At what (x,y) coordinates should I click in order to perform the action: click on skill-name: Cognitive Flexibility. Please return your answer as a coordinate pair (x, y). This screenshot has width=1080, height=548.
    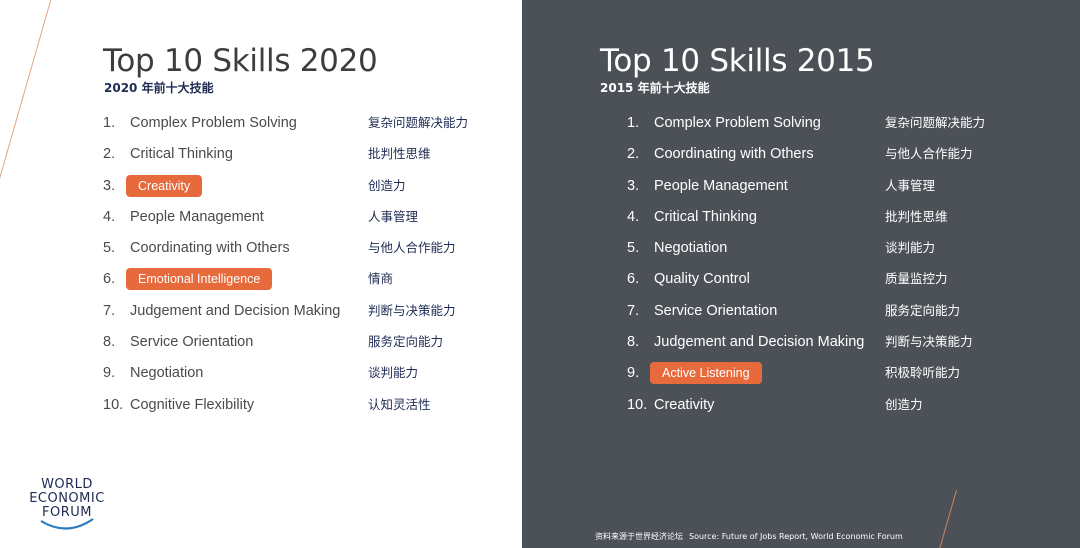
    Looking at the image, I should click on (192, 404).